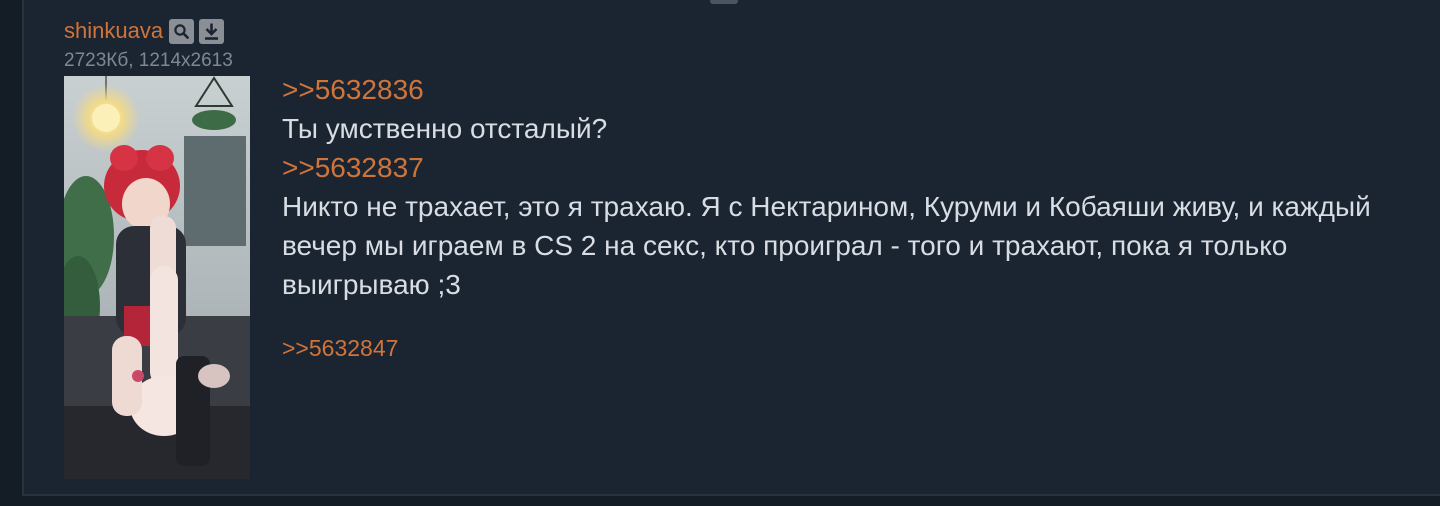 The height and width of the screenshot is (506, 1440). Describe the element at coordinates (340, 348) in the screenshot. I see `reply-link: >>5632847` at that location.